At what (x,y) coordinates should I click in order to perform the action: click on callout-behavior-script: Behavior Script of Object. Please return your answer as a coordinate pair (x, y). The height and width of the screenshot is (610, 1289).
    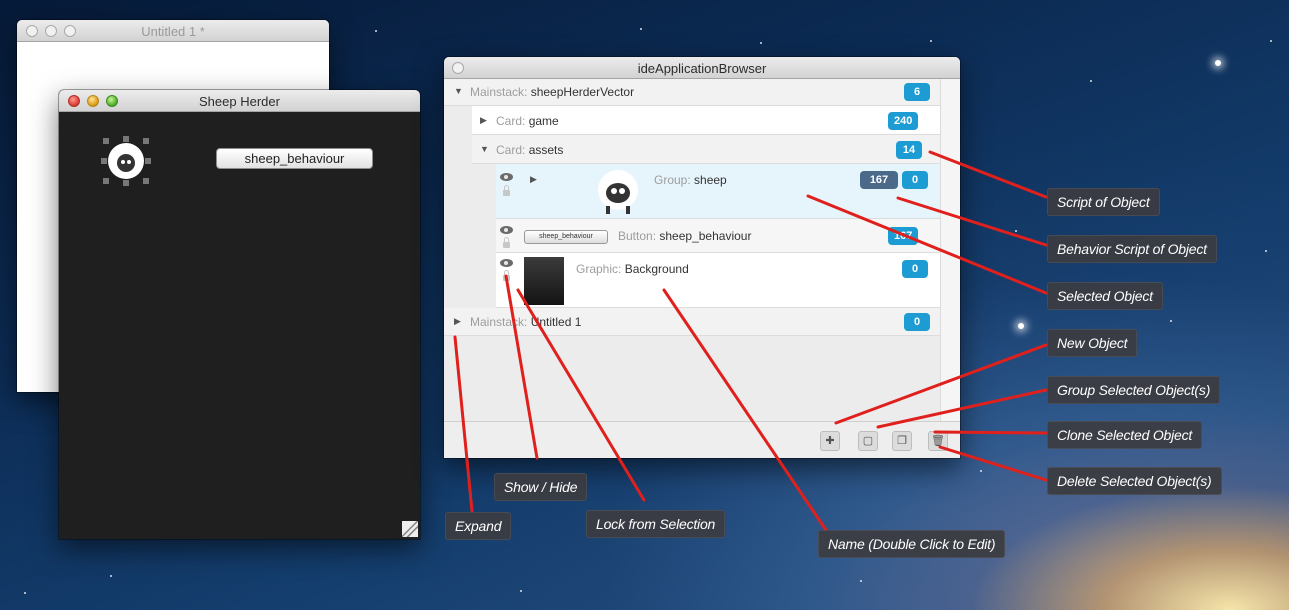
    Looking at the image, I should click on (1132, 249).